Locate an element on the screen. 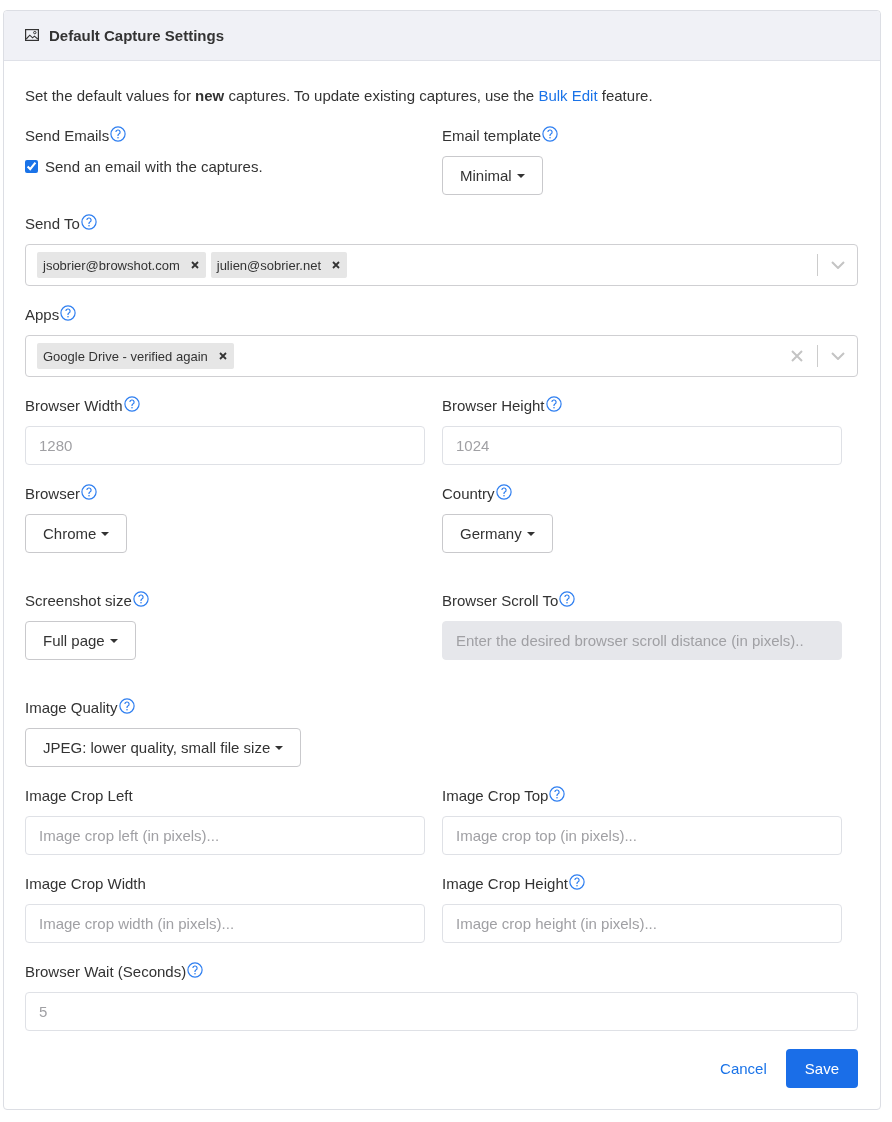 The height and width of the screenshot is (1122, 892). field-label: Send To is located at coordinates (52, 223).